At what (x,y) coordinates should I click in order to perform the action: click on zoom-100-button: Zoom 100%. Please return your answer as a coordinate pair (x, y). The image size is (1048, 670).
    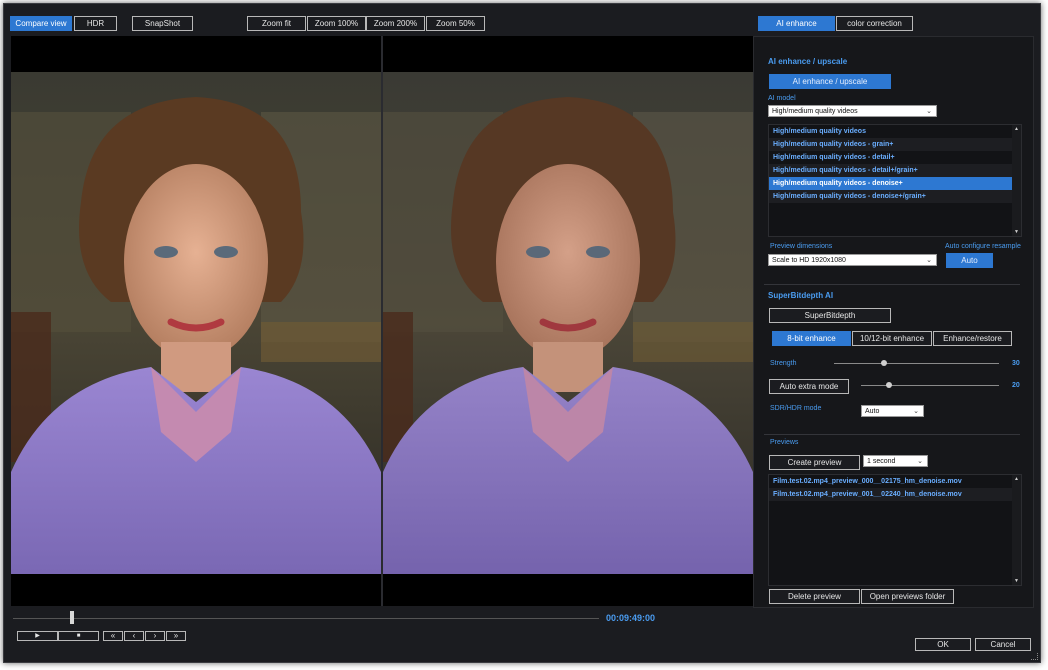
    Looking at the image, I should click on (336, 23).